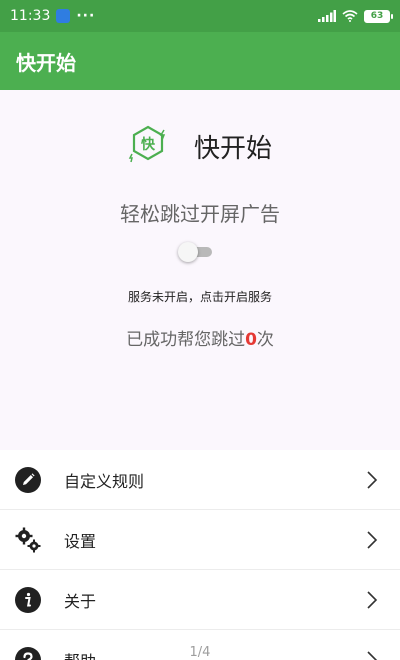 The width and height of the screenshot is (400, 660). Describe the element at coordinates (80, 601) in the screenshot. I see `menu-label-about: 关于` at that location.